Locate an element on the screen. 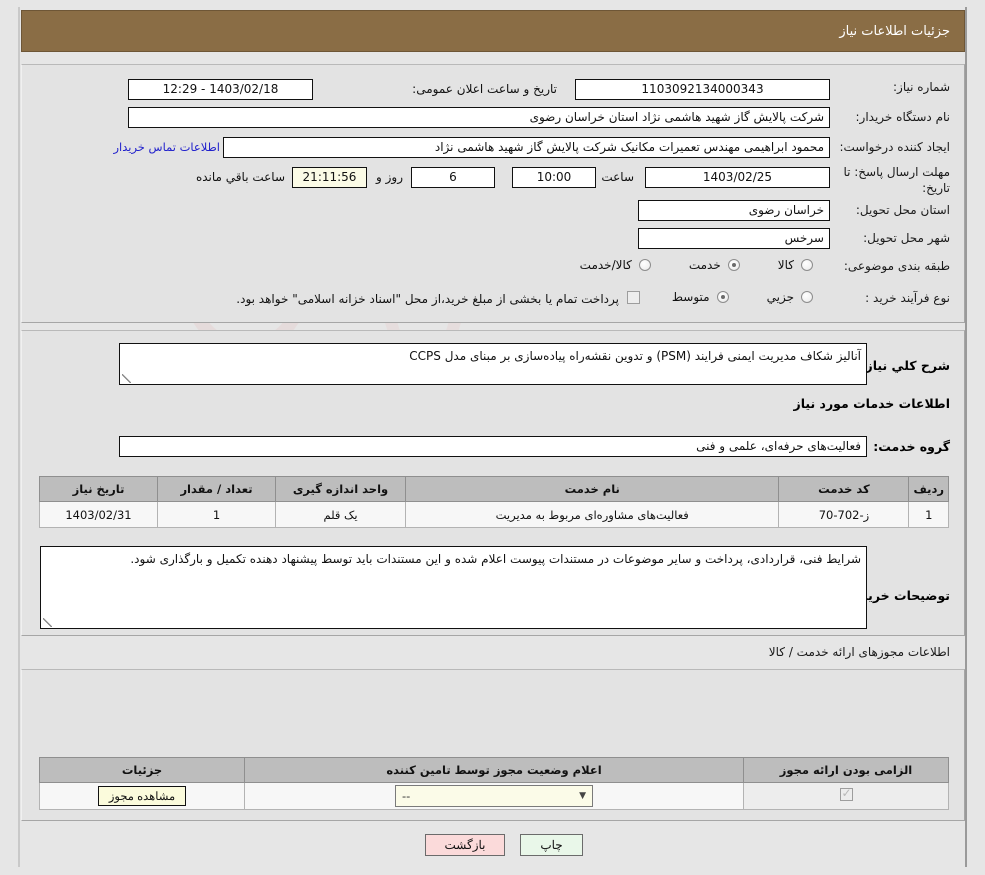 This screenshot has height=875, width=985. back-button: بازگشت is located at coordinates (465, 845).